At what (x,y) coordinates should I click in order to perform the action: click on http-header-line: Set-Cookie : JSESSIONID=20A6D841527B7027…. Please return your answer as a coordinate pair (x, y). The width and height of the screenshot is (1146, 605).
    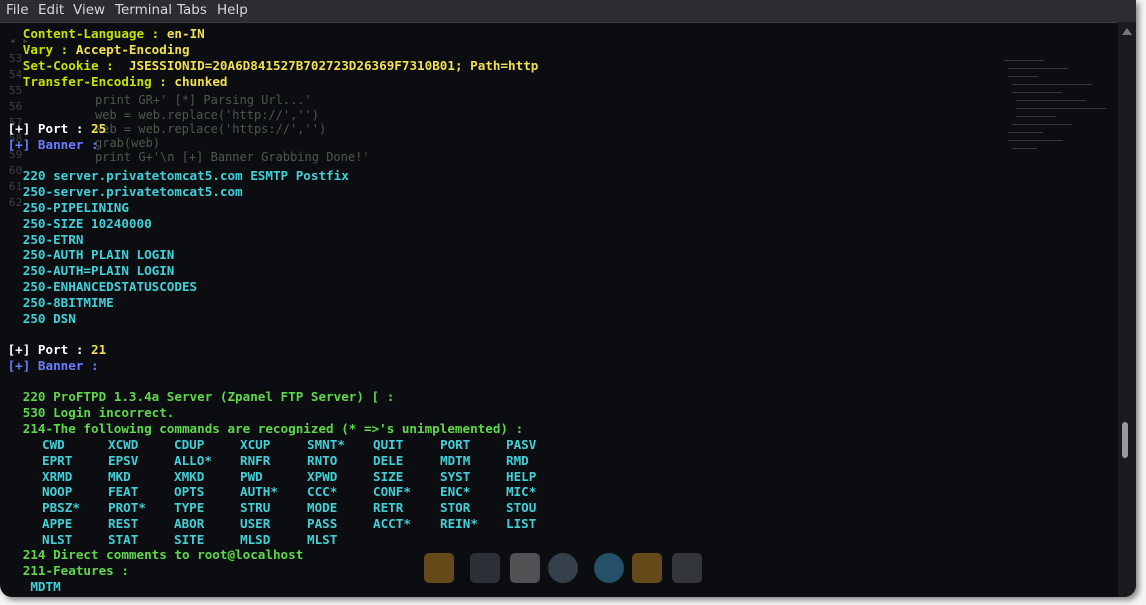
    Looking at the image, I should click on (280, 65).